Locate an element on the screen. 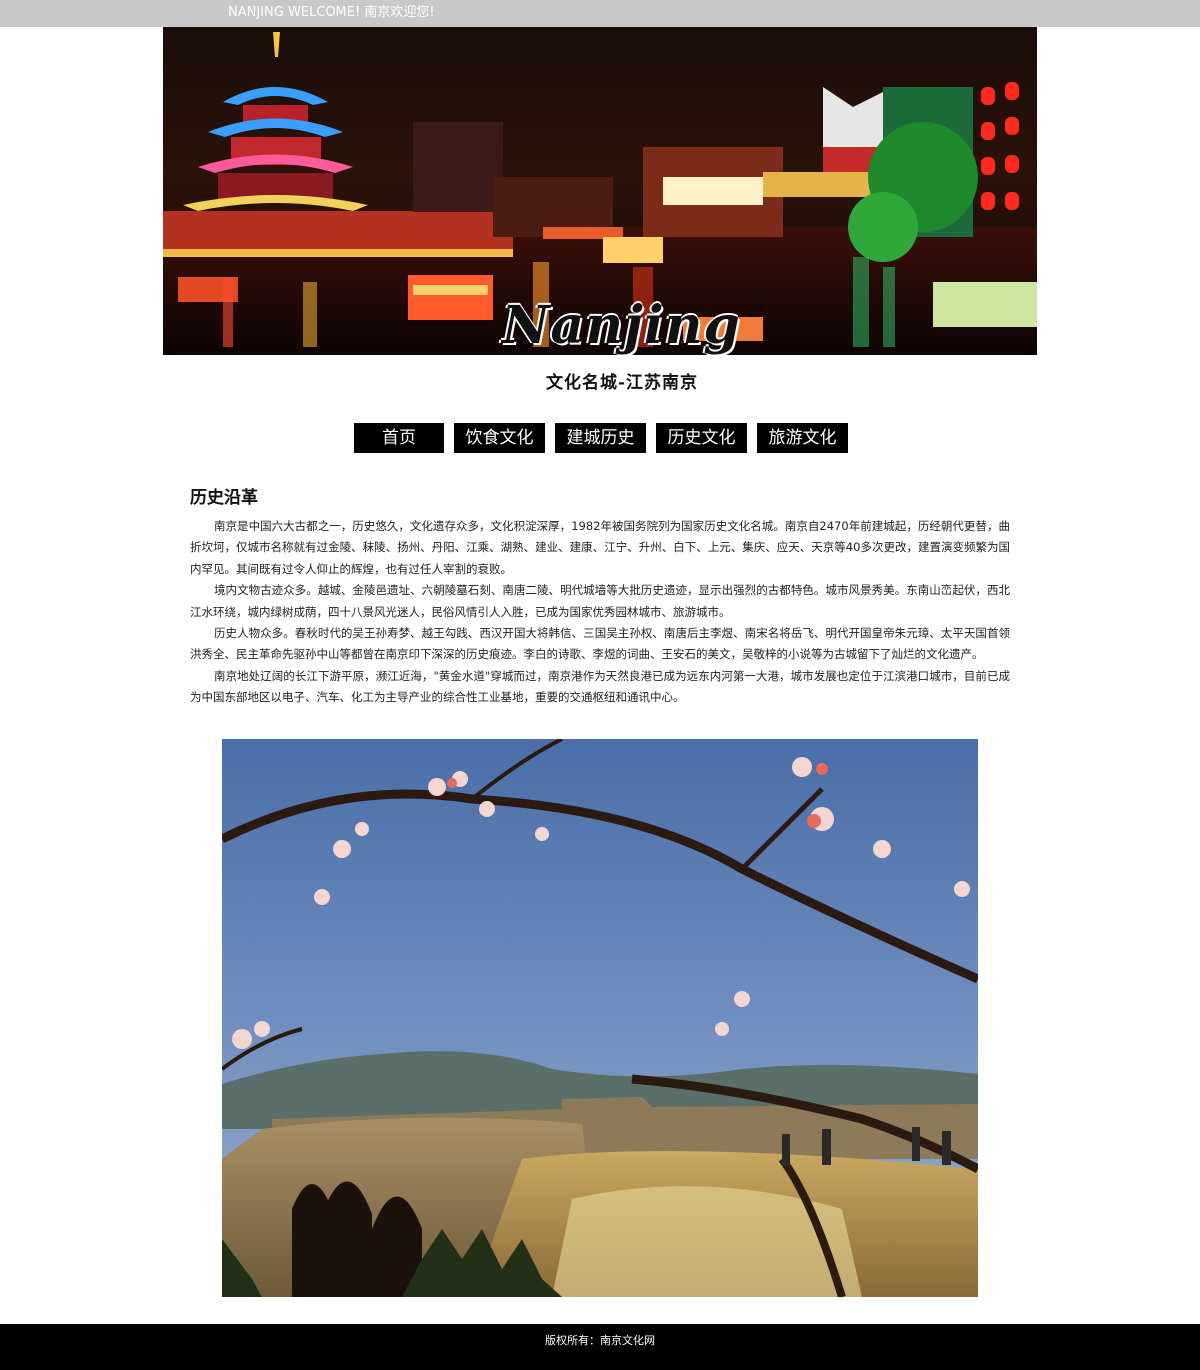 This screenshot has width=1200, height=1370. site-footer: 版权所有：南京文化网 is located at coordinates (600, 1347).